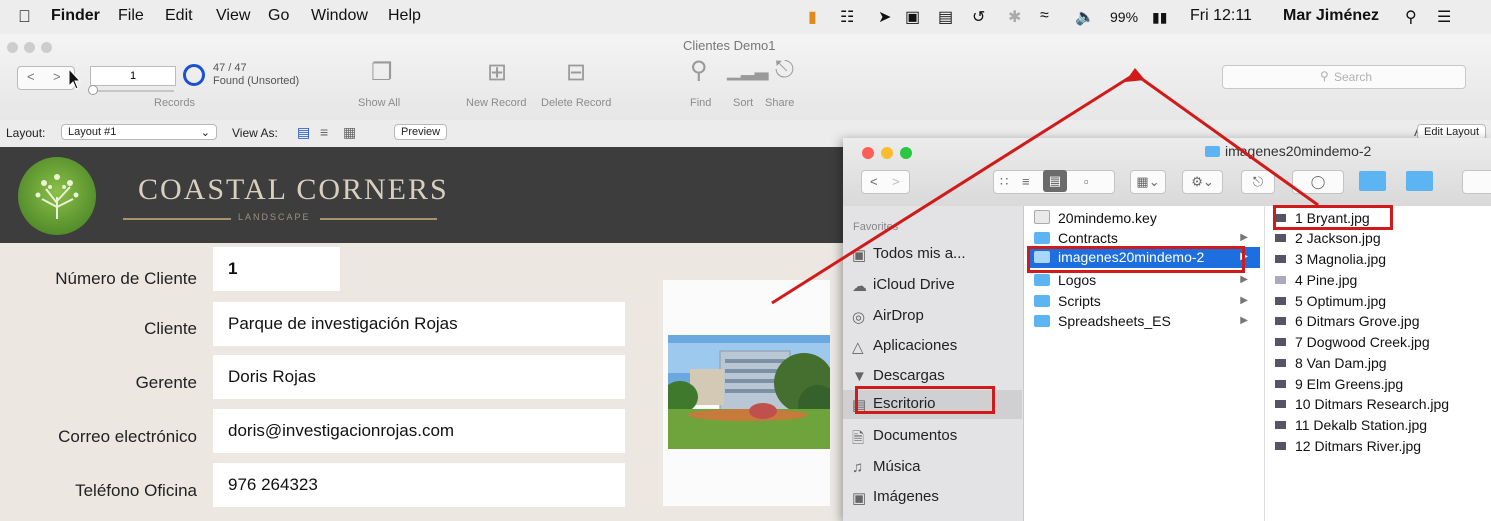 The width and height of the screenshot is (1491, 521). What do you see at coordinates (1135, 75) in the screenshot?
I see `annotation-arrow-head` at bounding box center [1135, 75].